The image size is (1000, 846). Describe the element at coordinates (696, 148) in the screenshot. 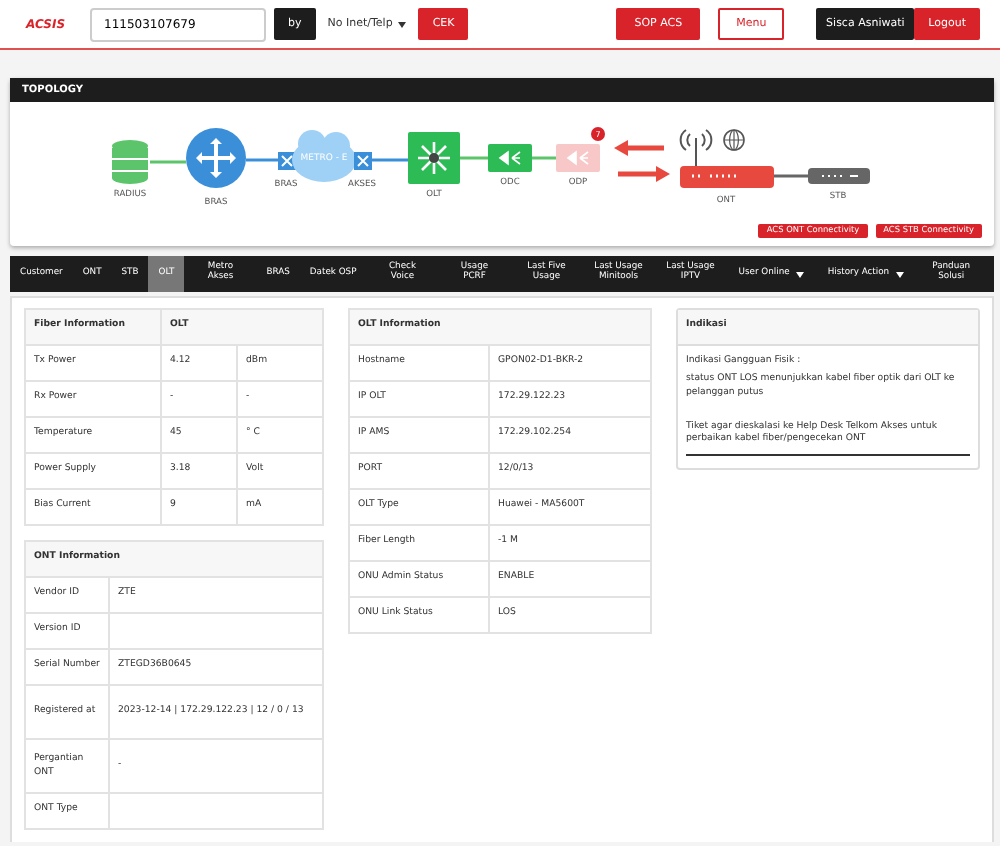

I see `antenna-icon` at that location.